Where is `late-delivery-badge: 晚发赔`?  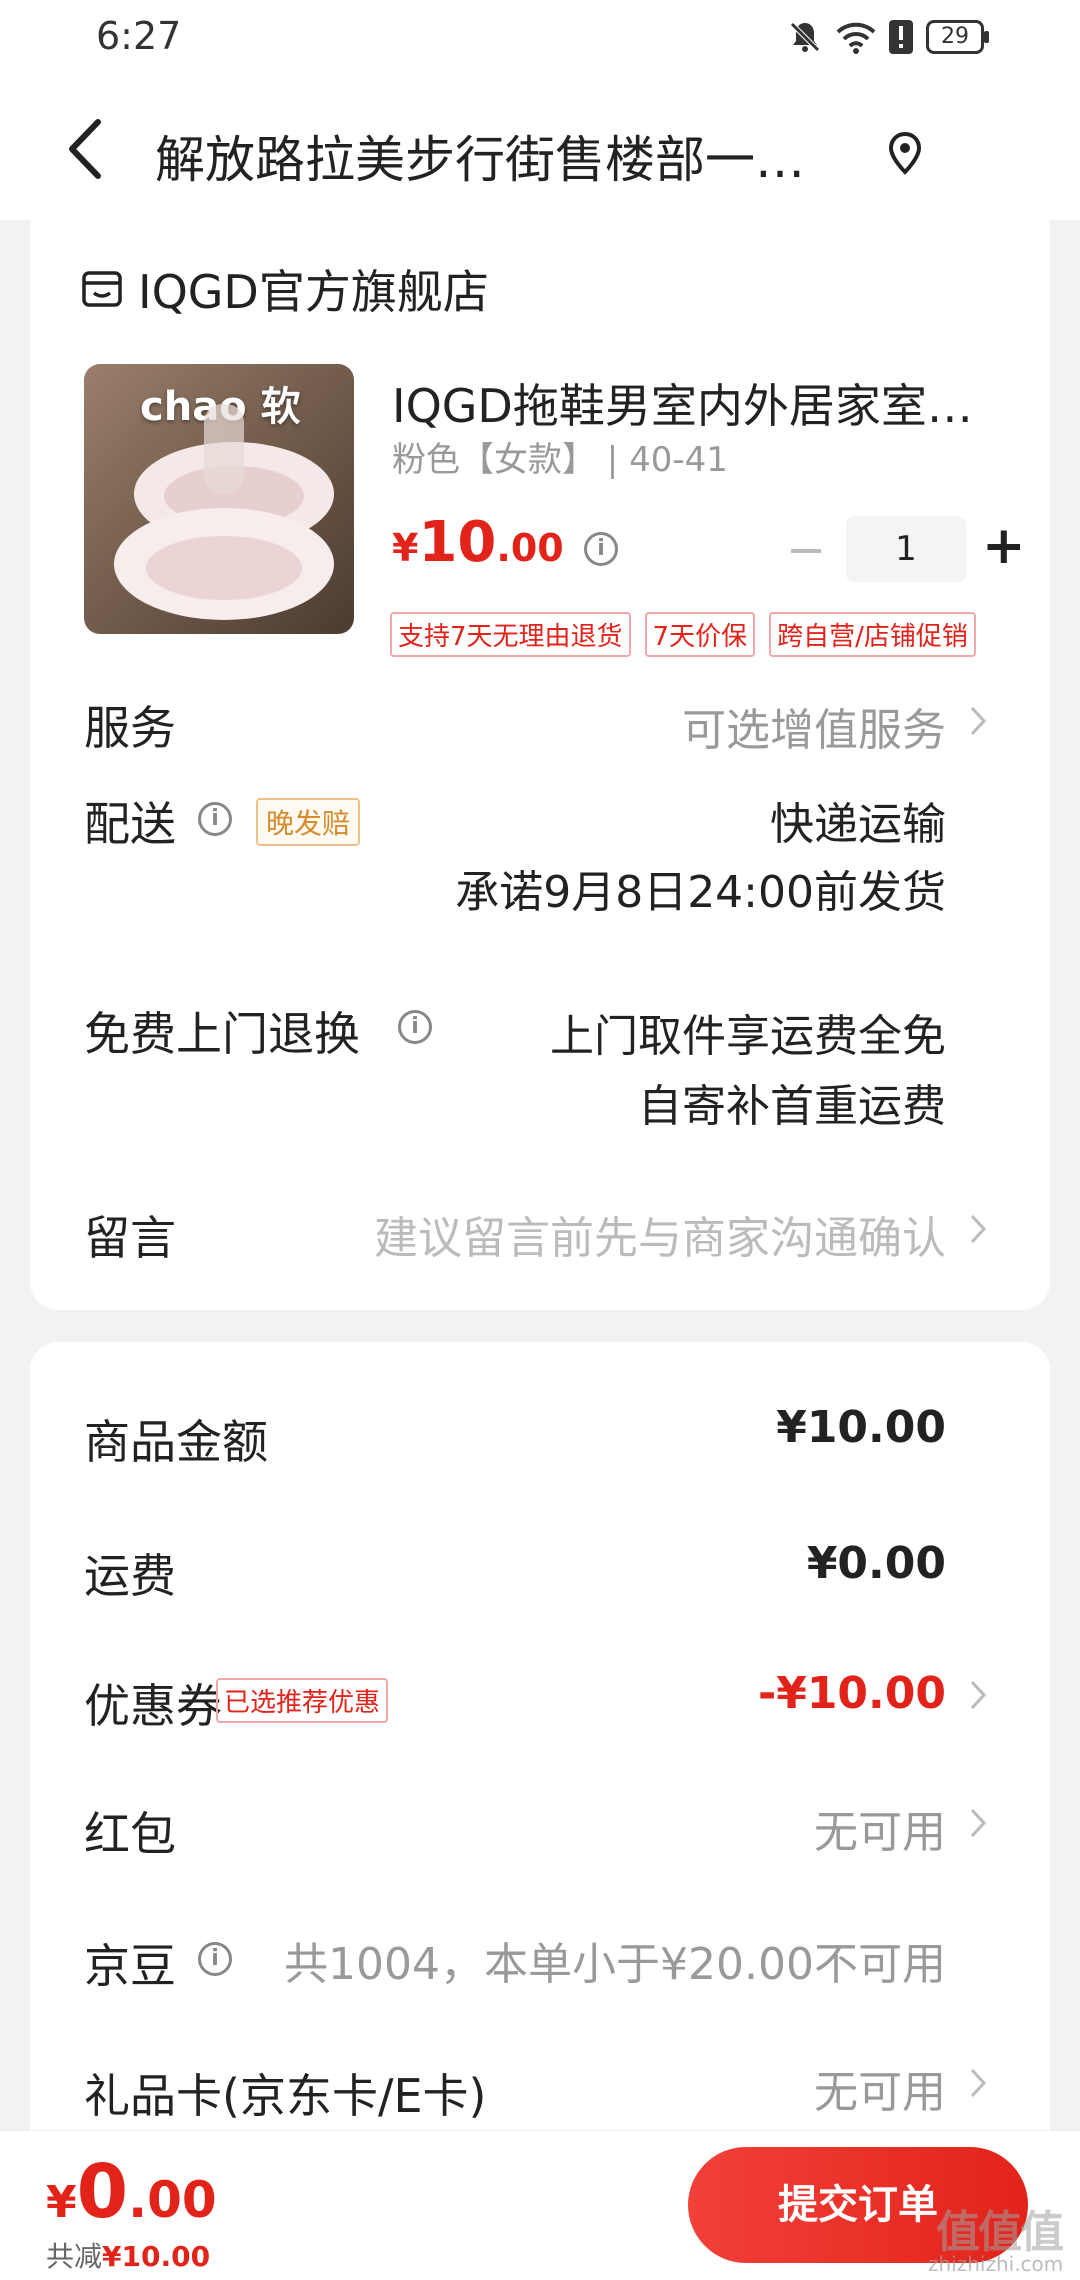
late-delivery-badge: 晚发赔 is located at coordinates (308, 822).